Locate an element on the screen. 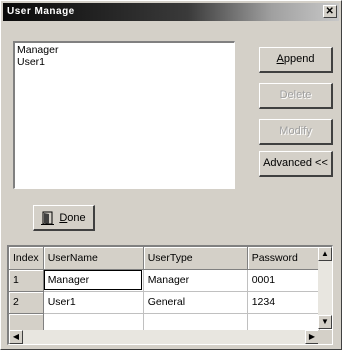 This screenshot has width=342, height=350. close-icon: ✕ is located at coordinates (330, 11).